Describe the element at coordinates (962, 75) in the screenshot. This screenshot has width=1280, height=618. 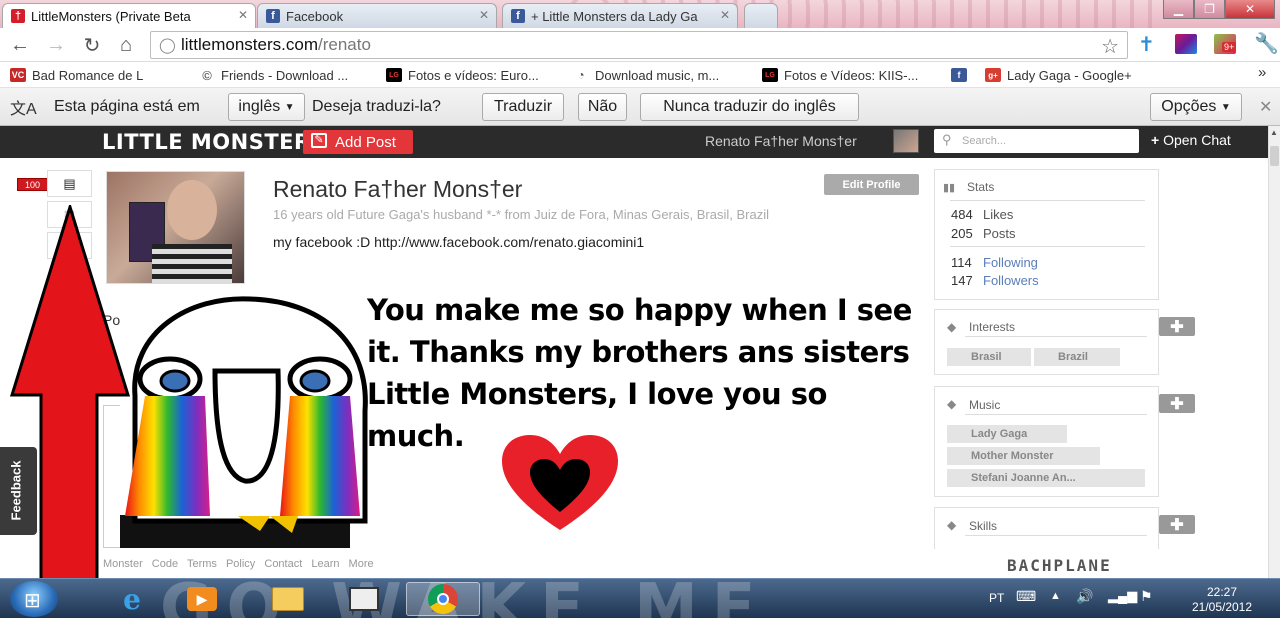
I see `bookmark-item: f` at that location.